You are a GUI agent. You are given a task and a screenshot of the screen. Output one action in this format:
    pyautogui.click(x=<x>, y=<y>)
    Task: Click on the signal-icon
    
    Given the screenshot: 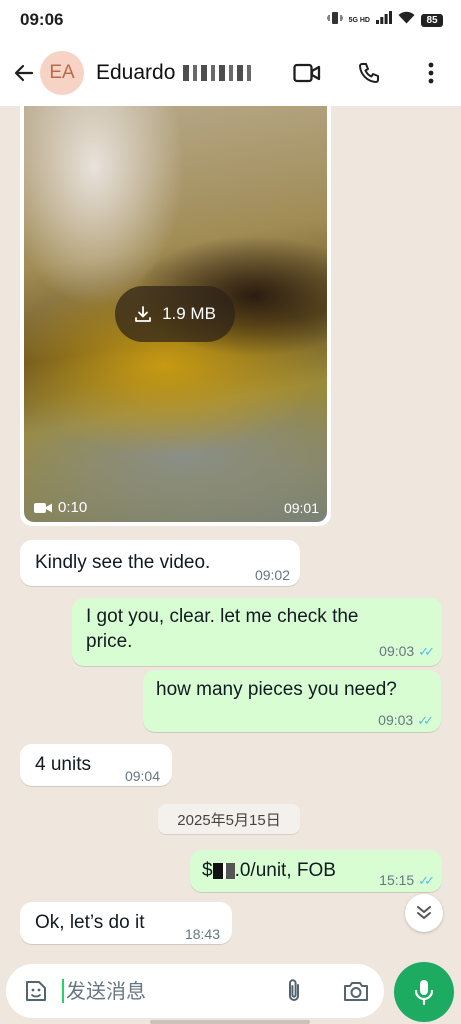 What is the action you would take?
    pyautogui.click(x=384, y=20)
    